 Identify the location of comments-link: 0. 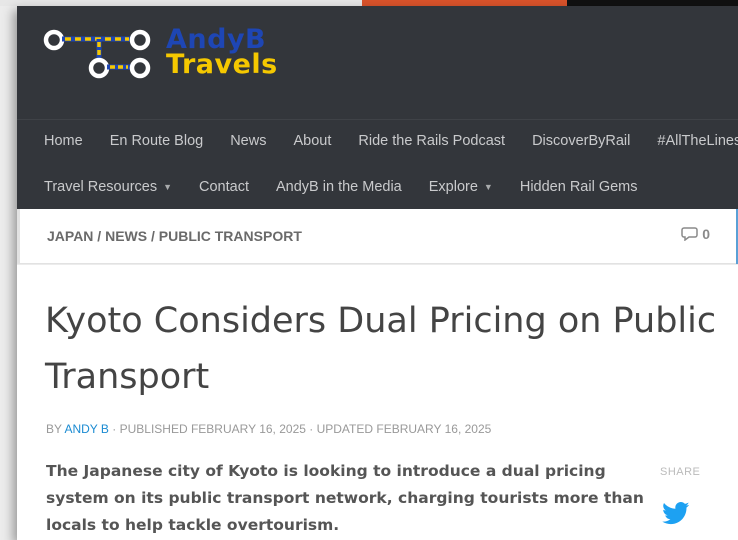
(695, 235).